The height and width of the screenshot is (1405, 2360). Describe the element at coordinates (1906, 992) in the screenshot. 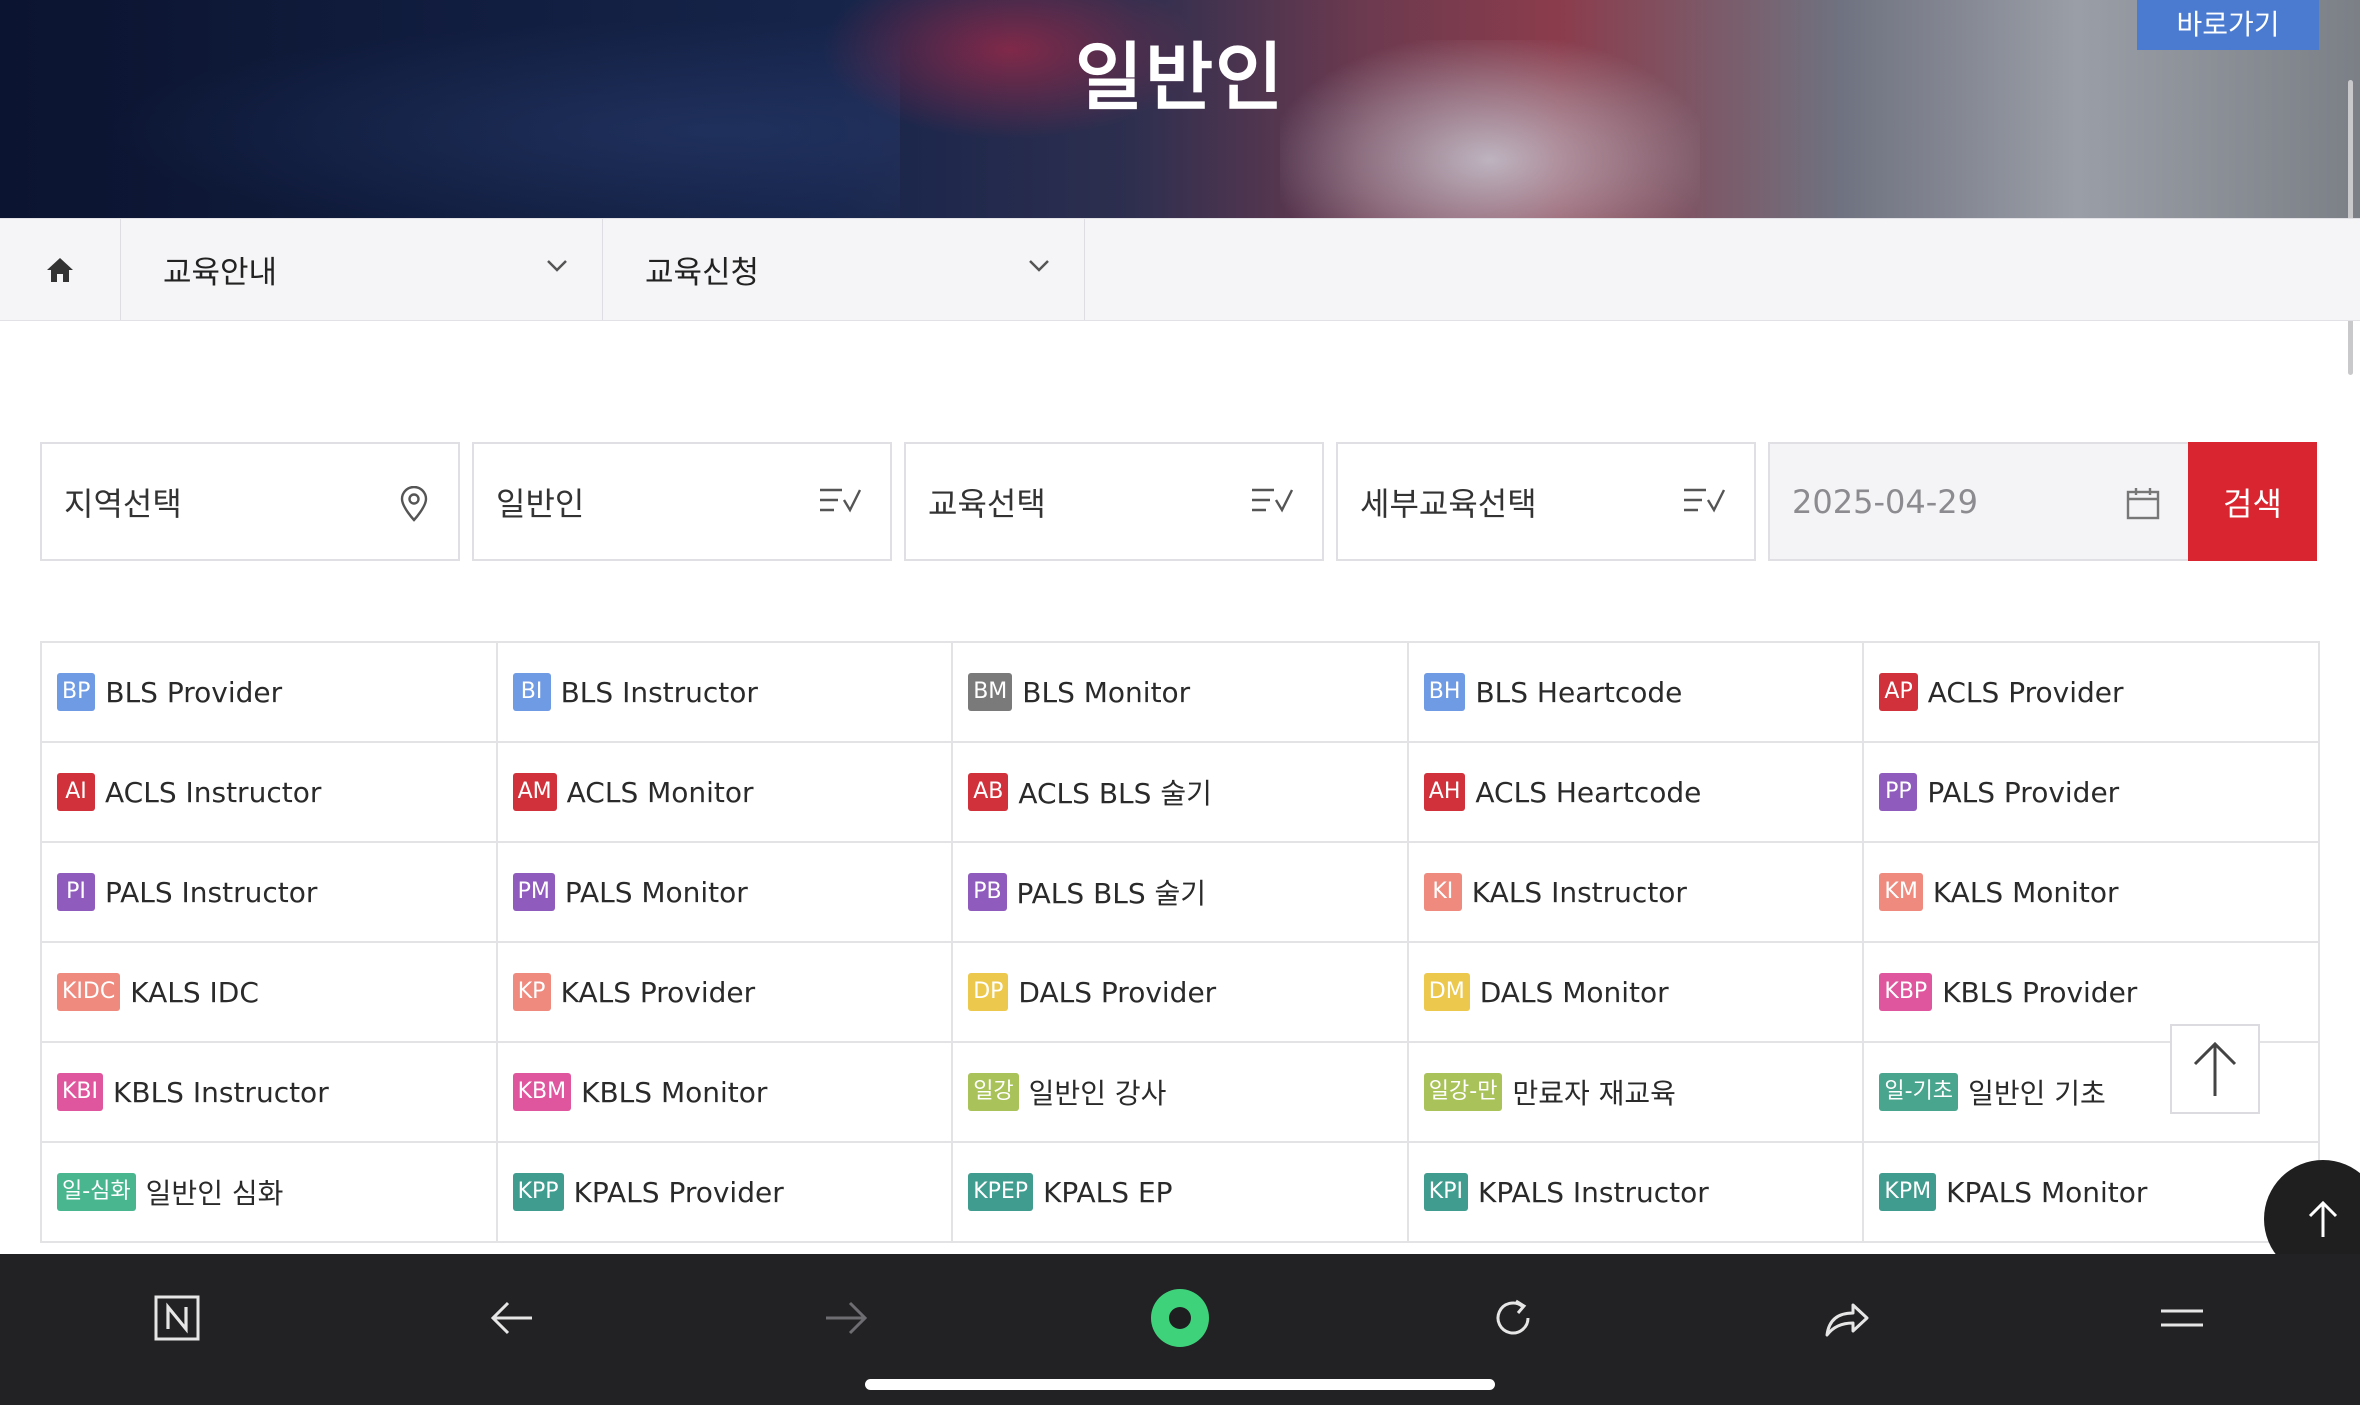

I see `course-badge: KBP` at that location.